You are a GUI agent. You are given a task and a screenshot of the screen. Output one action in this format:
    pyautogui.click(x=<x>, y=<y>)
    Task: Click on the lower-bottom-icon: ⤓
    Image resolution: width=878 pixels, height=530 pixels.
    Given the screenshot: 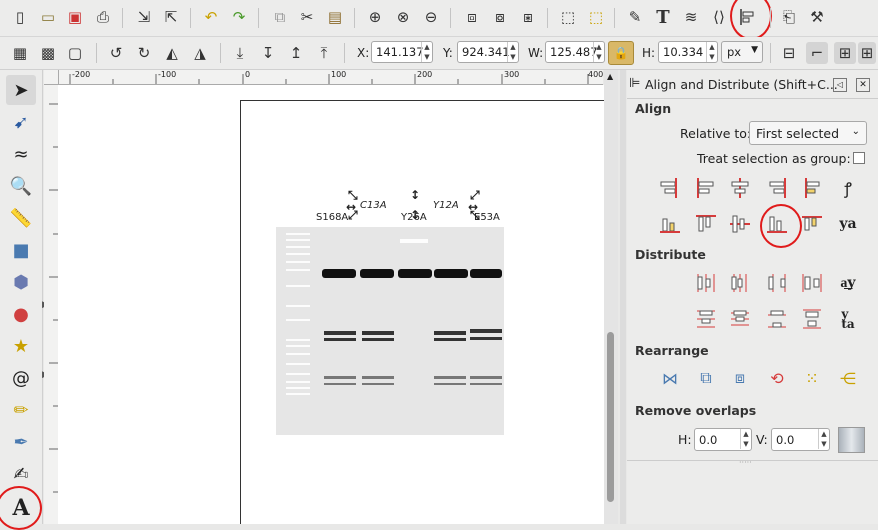 What is the action you would take?
    pyautogui.click(x=240, y=53)
    